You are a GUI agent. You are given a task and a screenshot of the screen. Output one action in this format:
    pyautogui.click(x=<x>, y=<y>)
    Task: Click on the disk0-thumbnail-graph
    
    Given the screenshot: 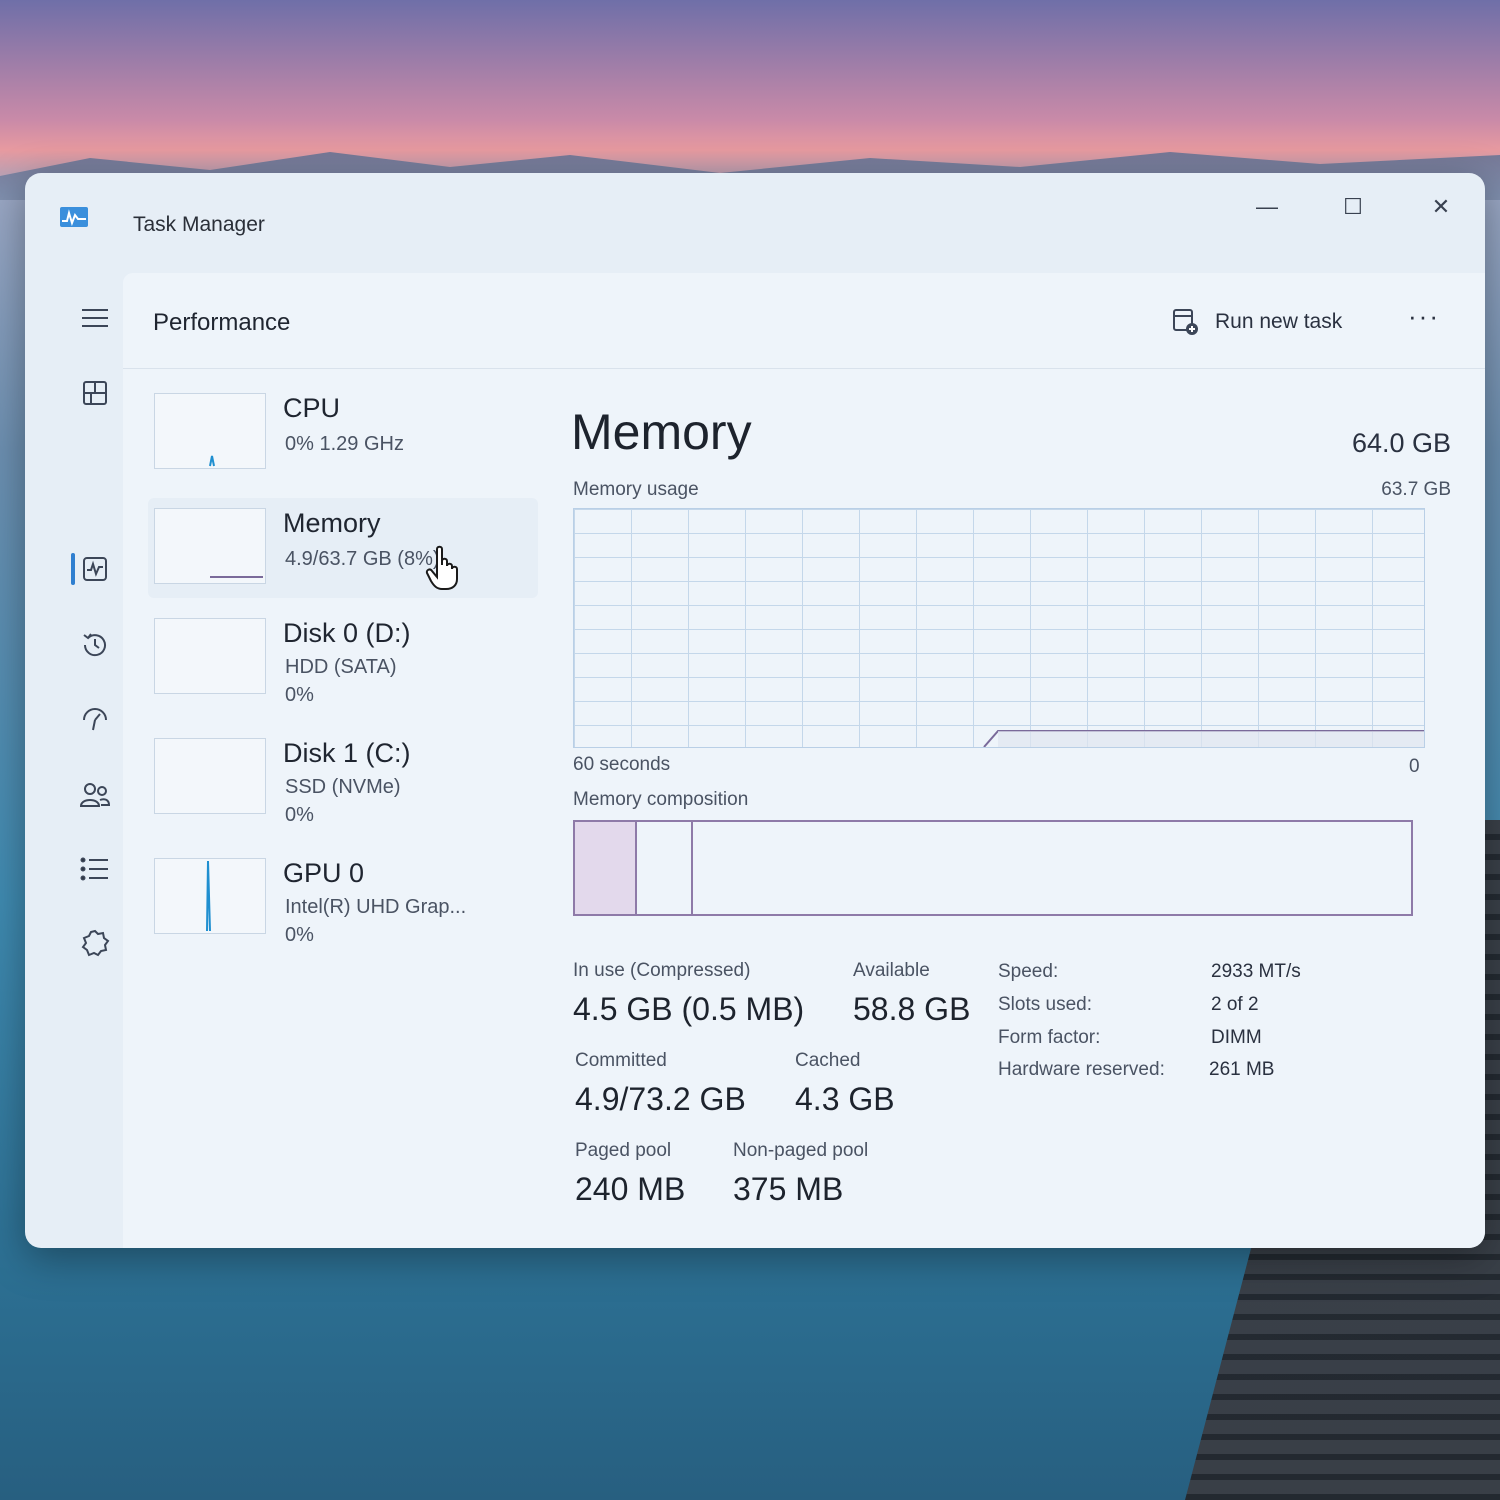 What is the action you would take?
    pyautogui.click(x=210, y=656)
    